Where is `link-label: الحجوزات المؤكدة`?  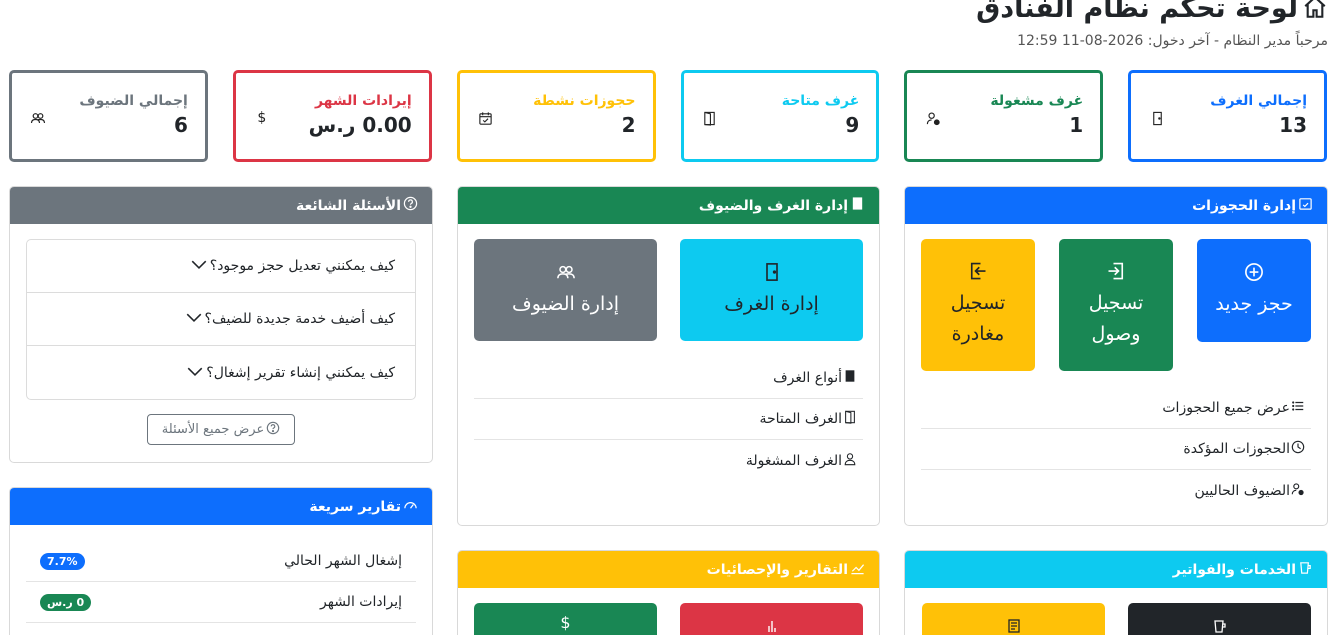 link-label: الحجوزات المؤكدة is located at coordinates (1236, 449).